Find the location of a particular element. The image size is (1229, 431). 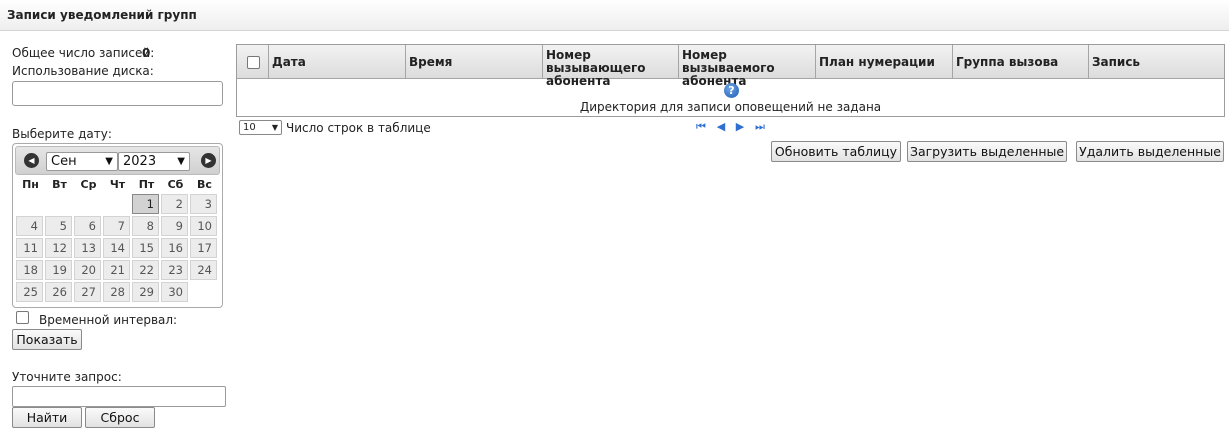

total-records-label: Общее число записей: is located at coordinates (83, 53).